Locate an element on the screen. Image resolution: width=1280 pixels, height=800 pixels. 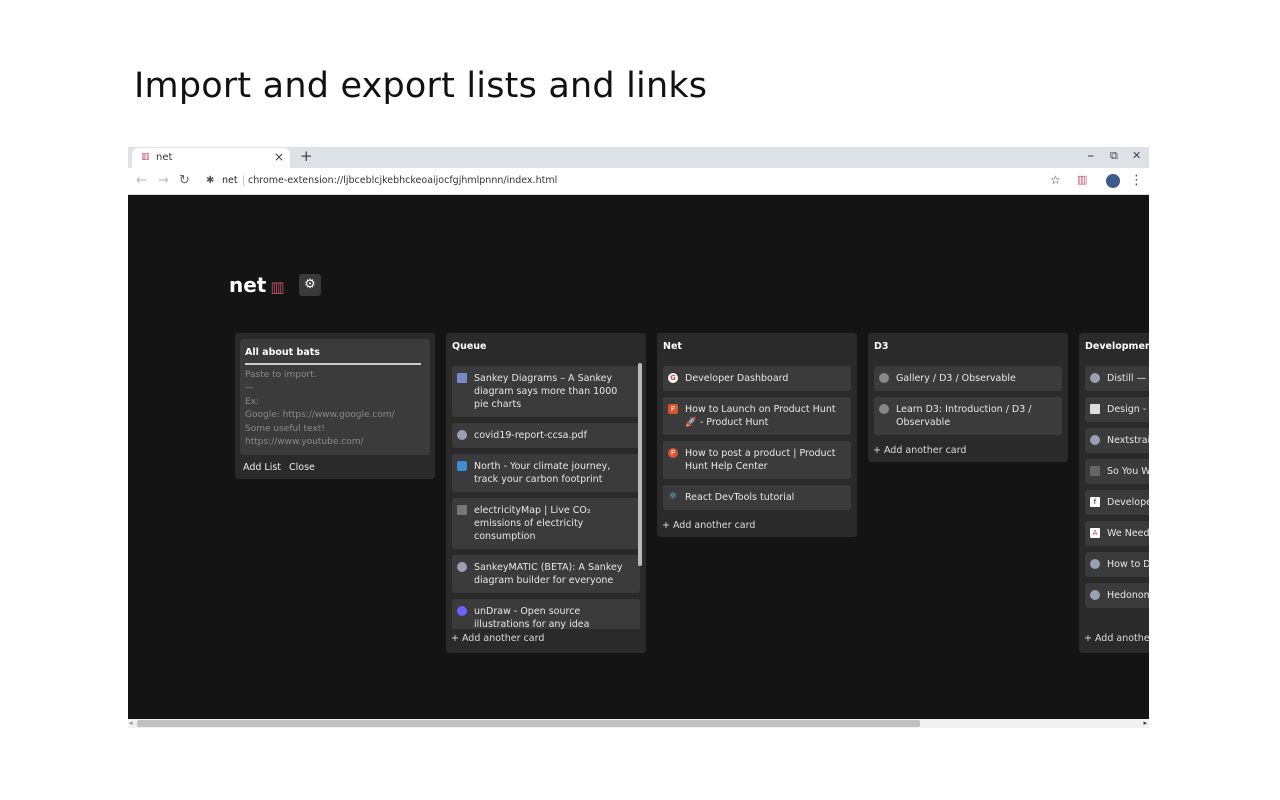
card: How to Do is located at coordinates (1117, 564).